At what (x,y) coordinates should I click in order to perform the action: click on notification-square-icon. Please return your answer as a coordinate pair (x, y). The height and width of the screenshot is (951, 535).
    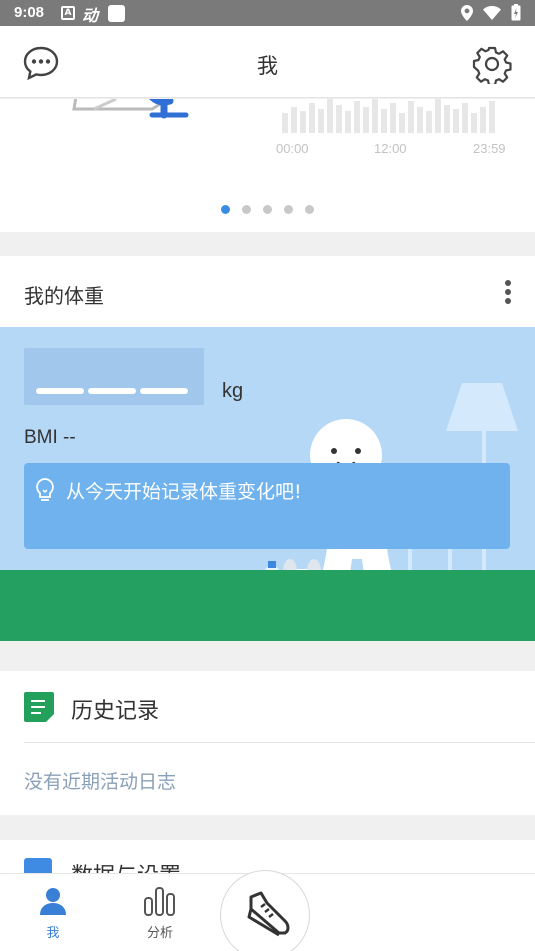
    Looking at the image, I should click on (116, 13).